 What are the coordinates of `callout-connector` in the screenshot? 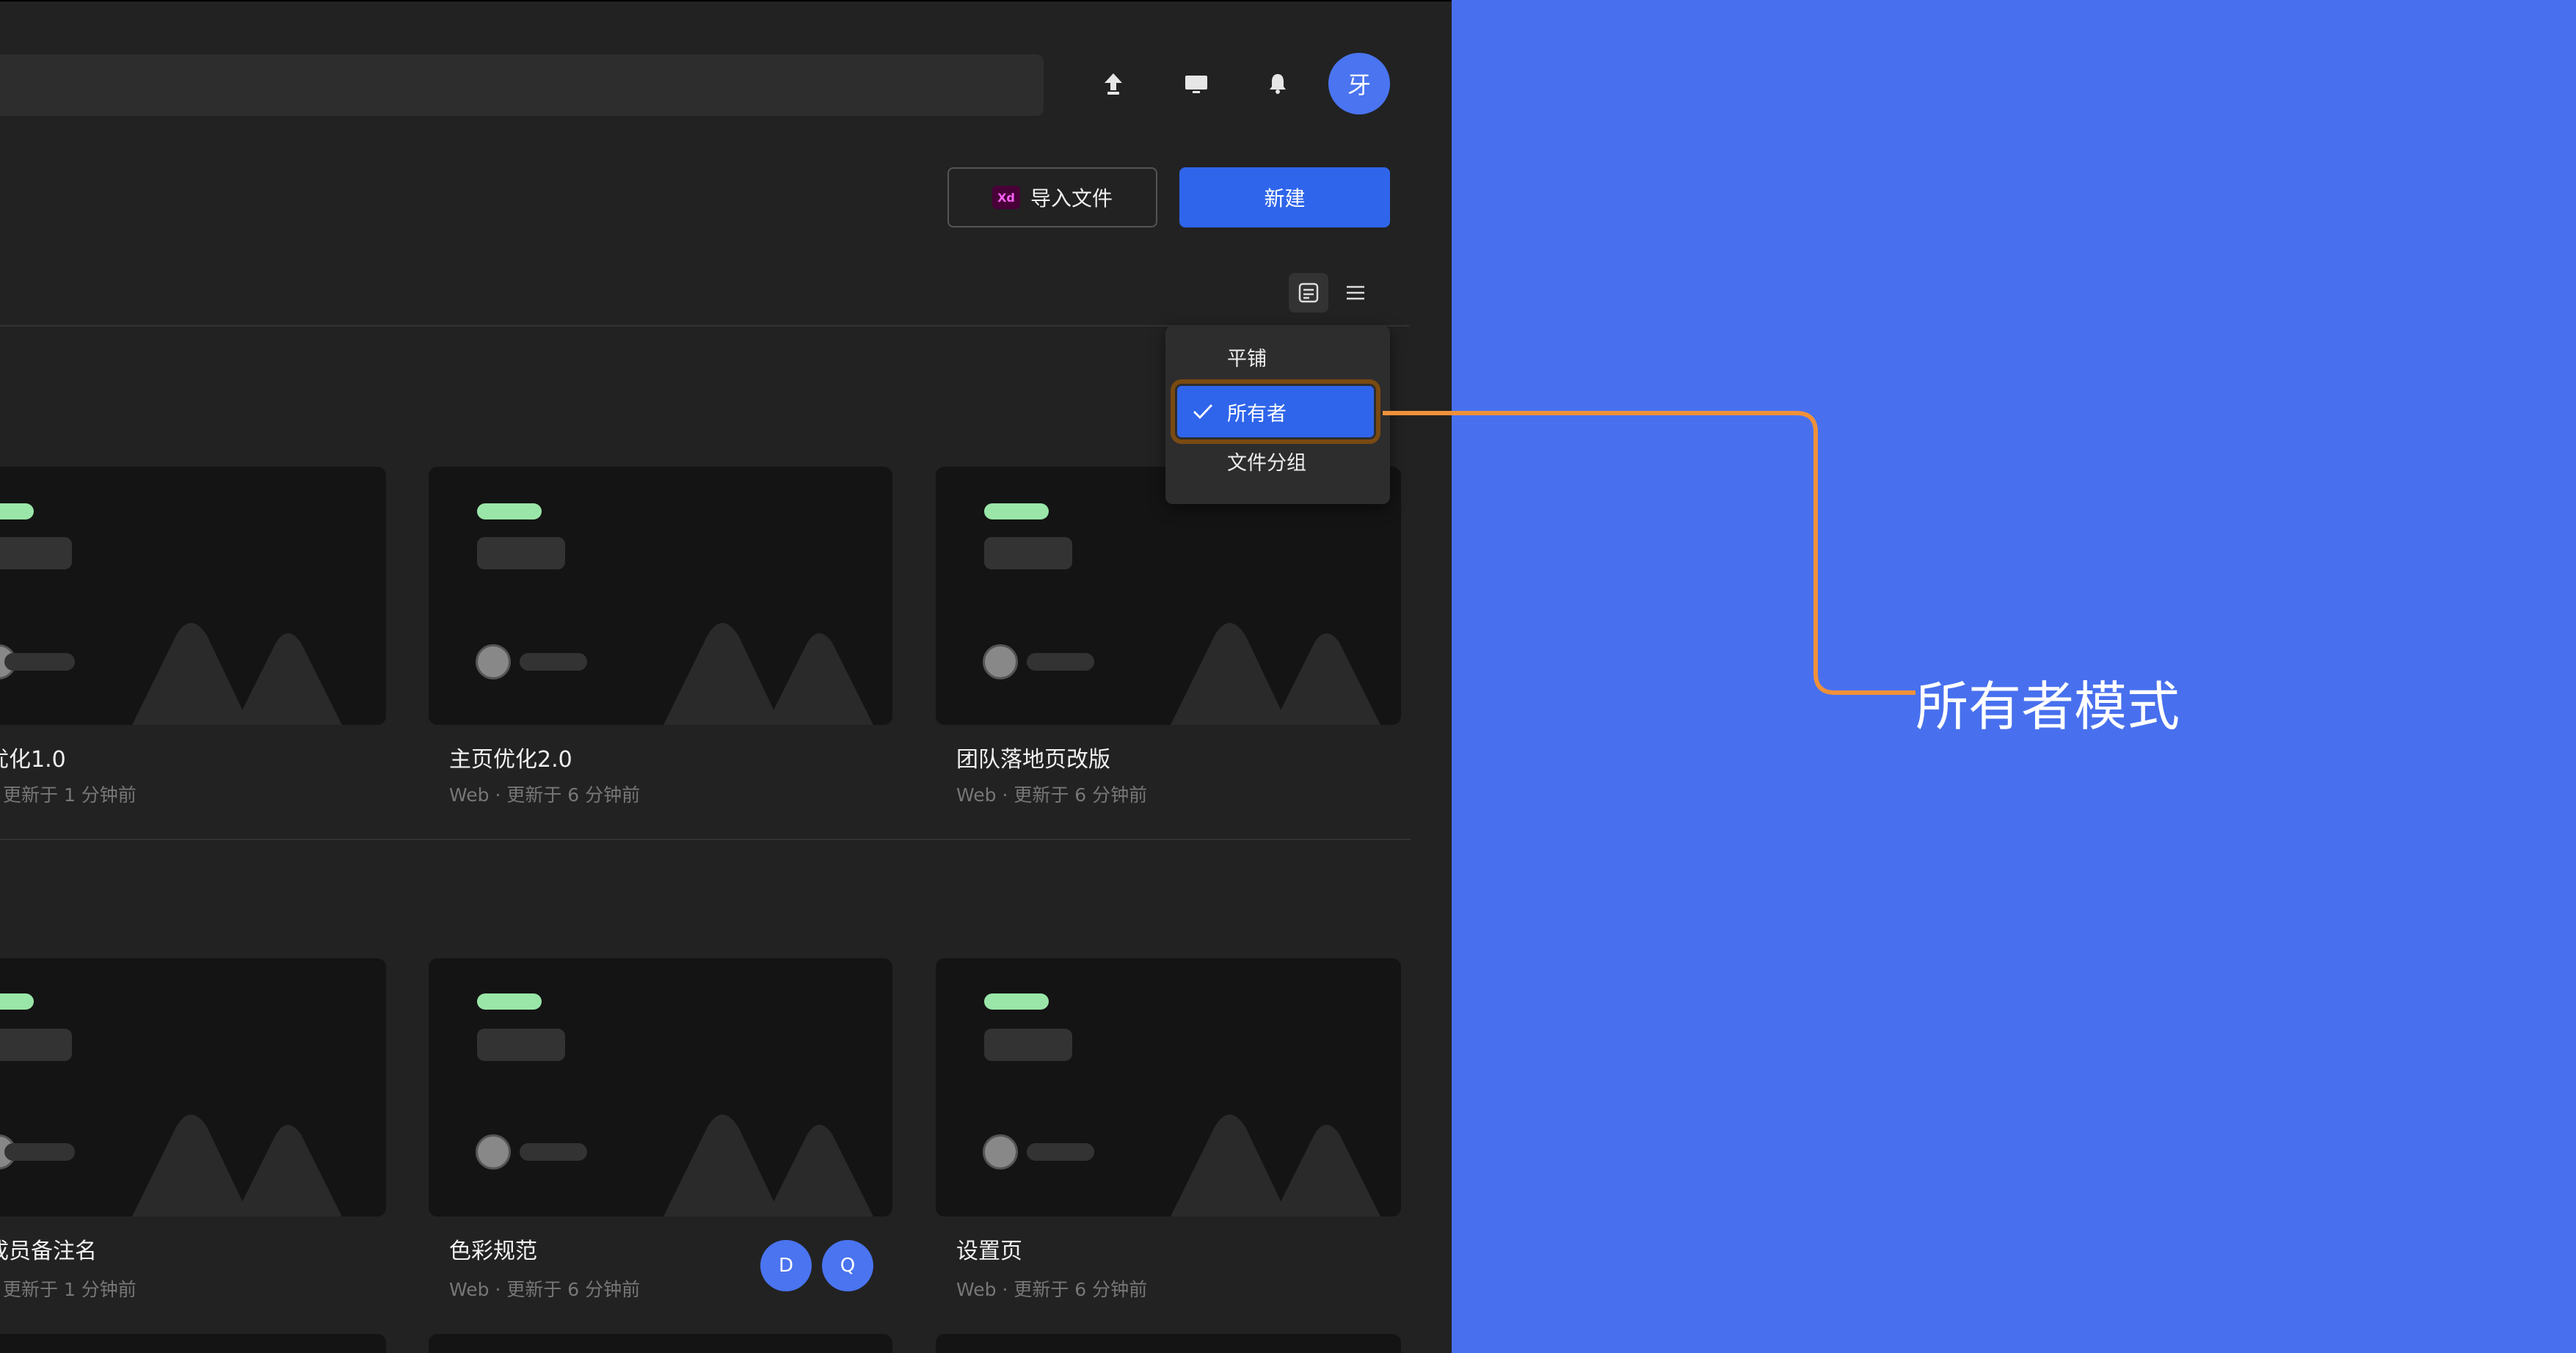 It's located at (1649, 553).